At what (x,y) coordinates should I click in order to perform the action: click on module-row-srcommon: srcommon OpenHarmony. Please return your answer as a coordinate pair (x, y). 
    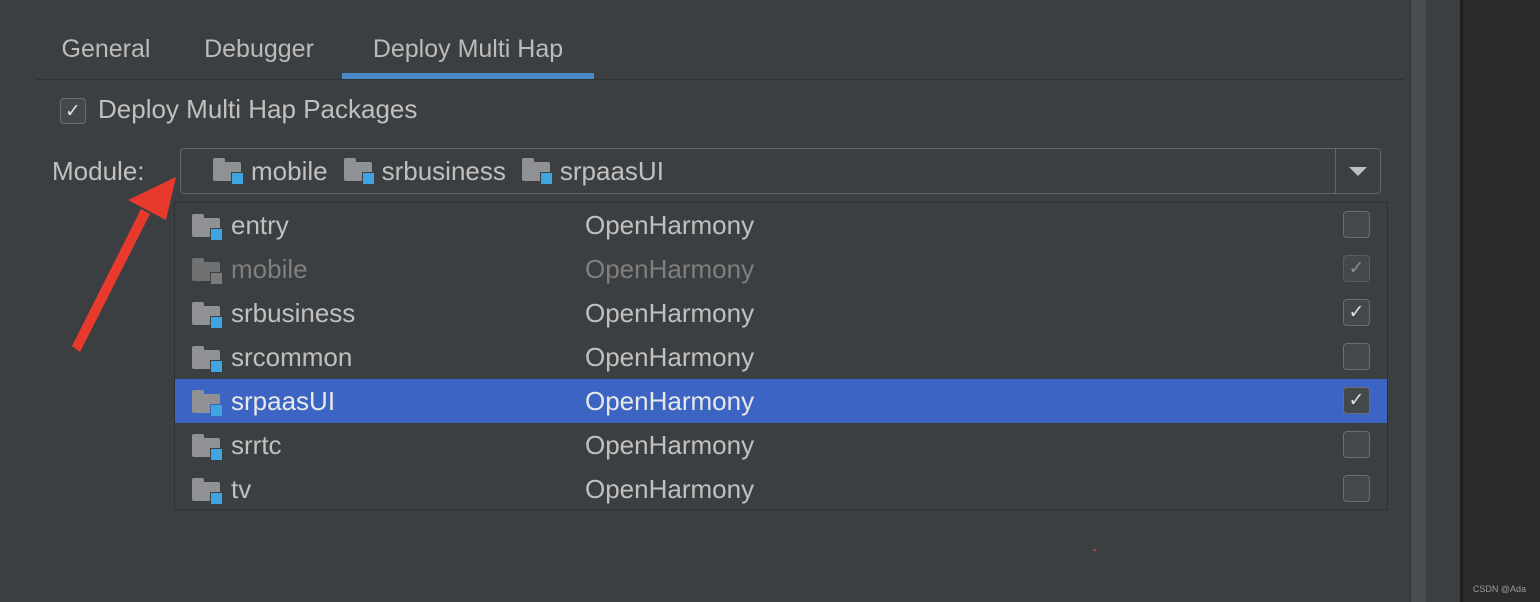
    Looking at the image, I should click on (781, 357).